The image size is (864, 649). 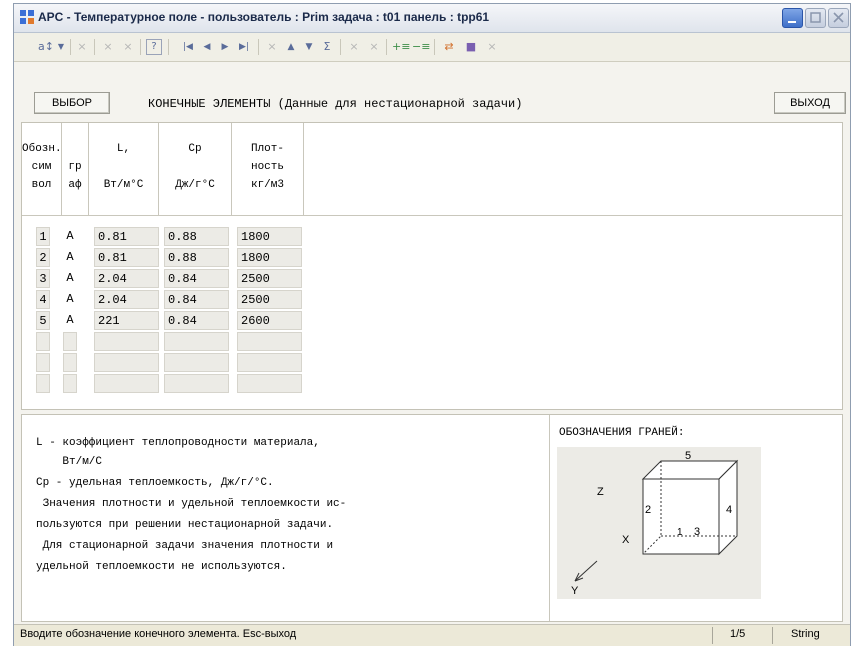 I want to click on sum-icon: Σ, so click(x=327, y=47).